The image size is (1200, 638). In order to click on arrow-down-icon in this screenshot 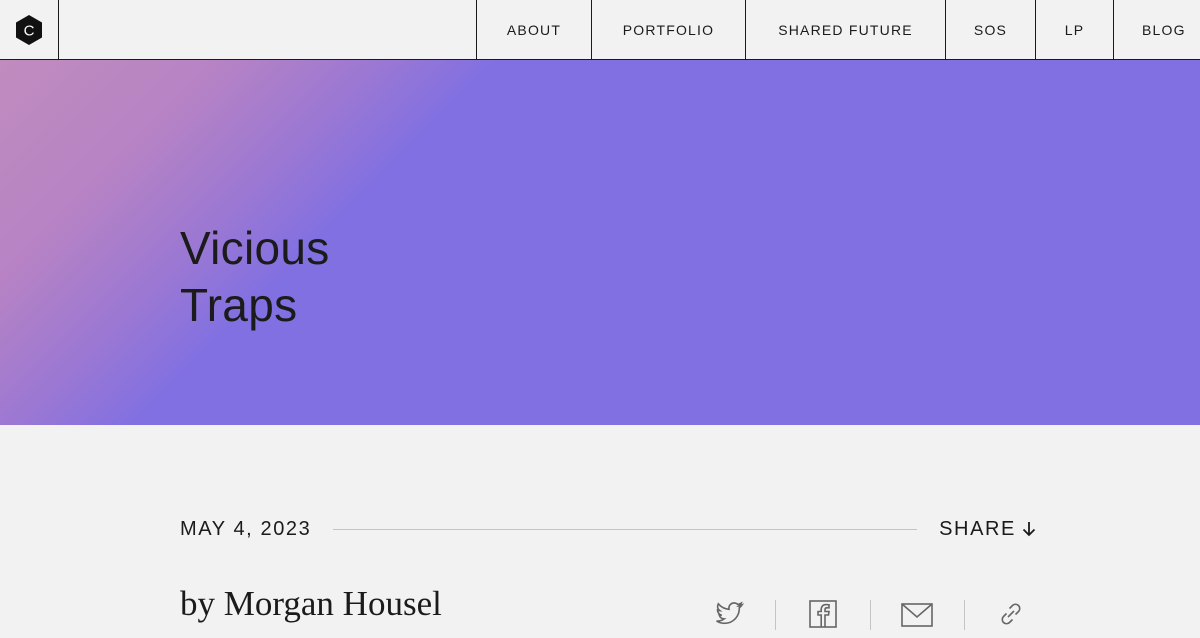, I will do `click(1029, 529)`.